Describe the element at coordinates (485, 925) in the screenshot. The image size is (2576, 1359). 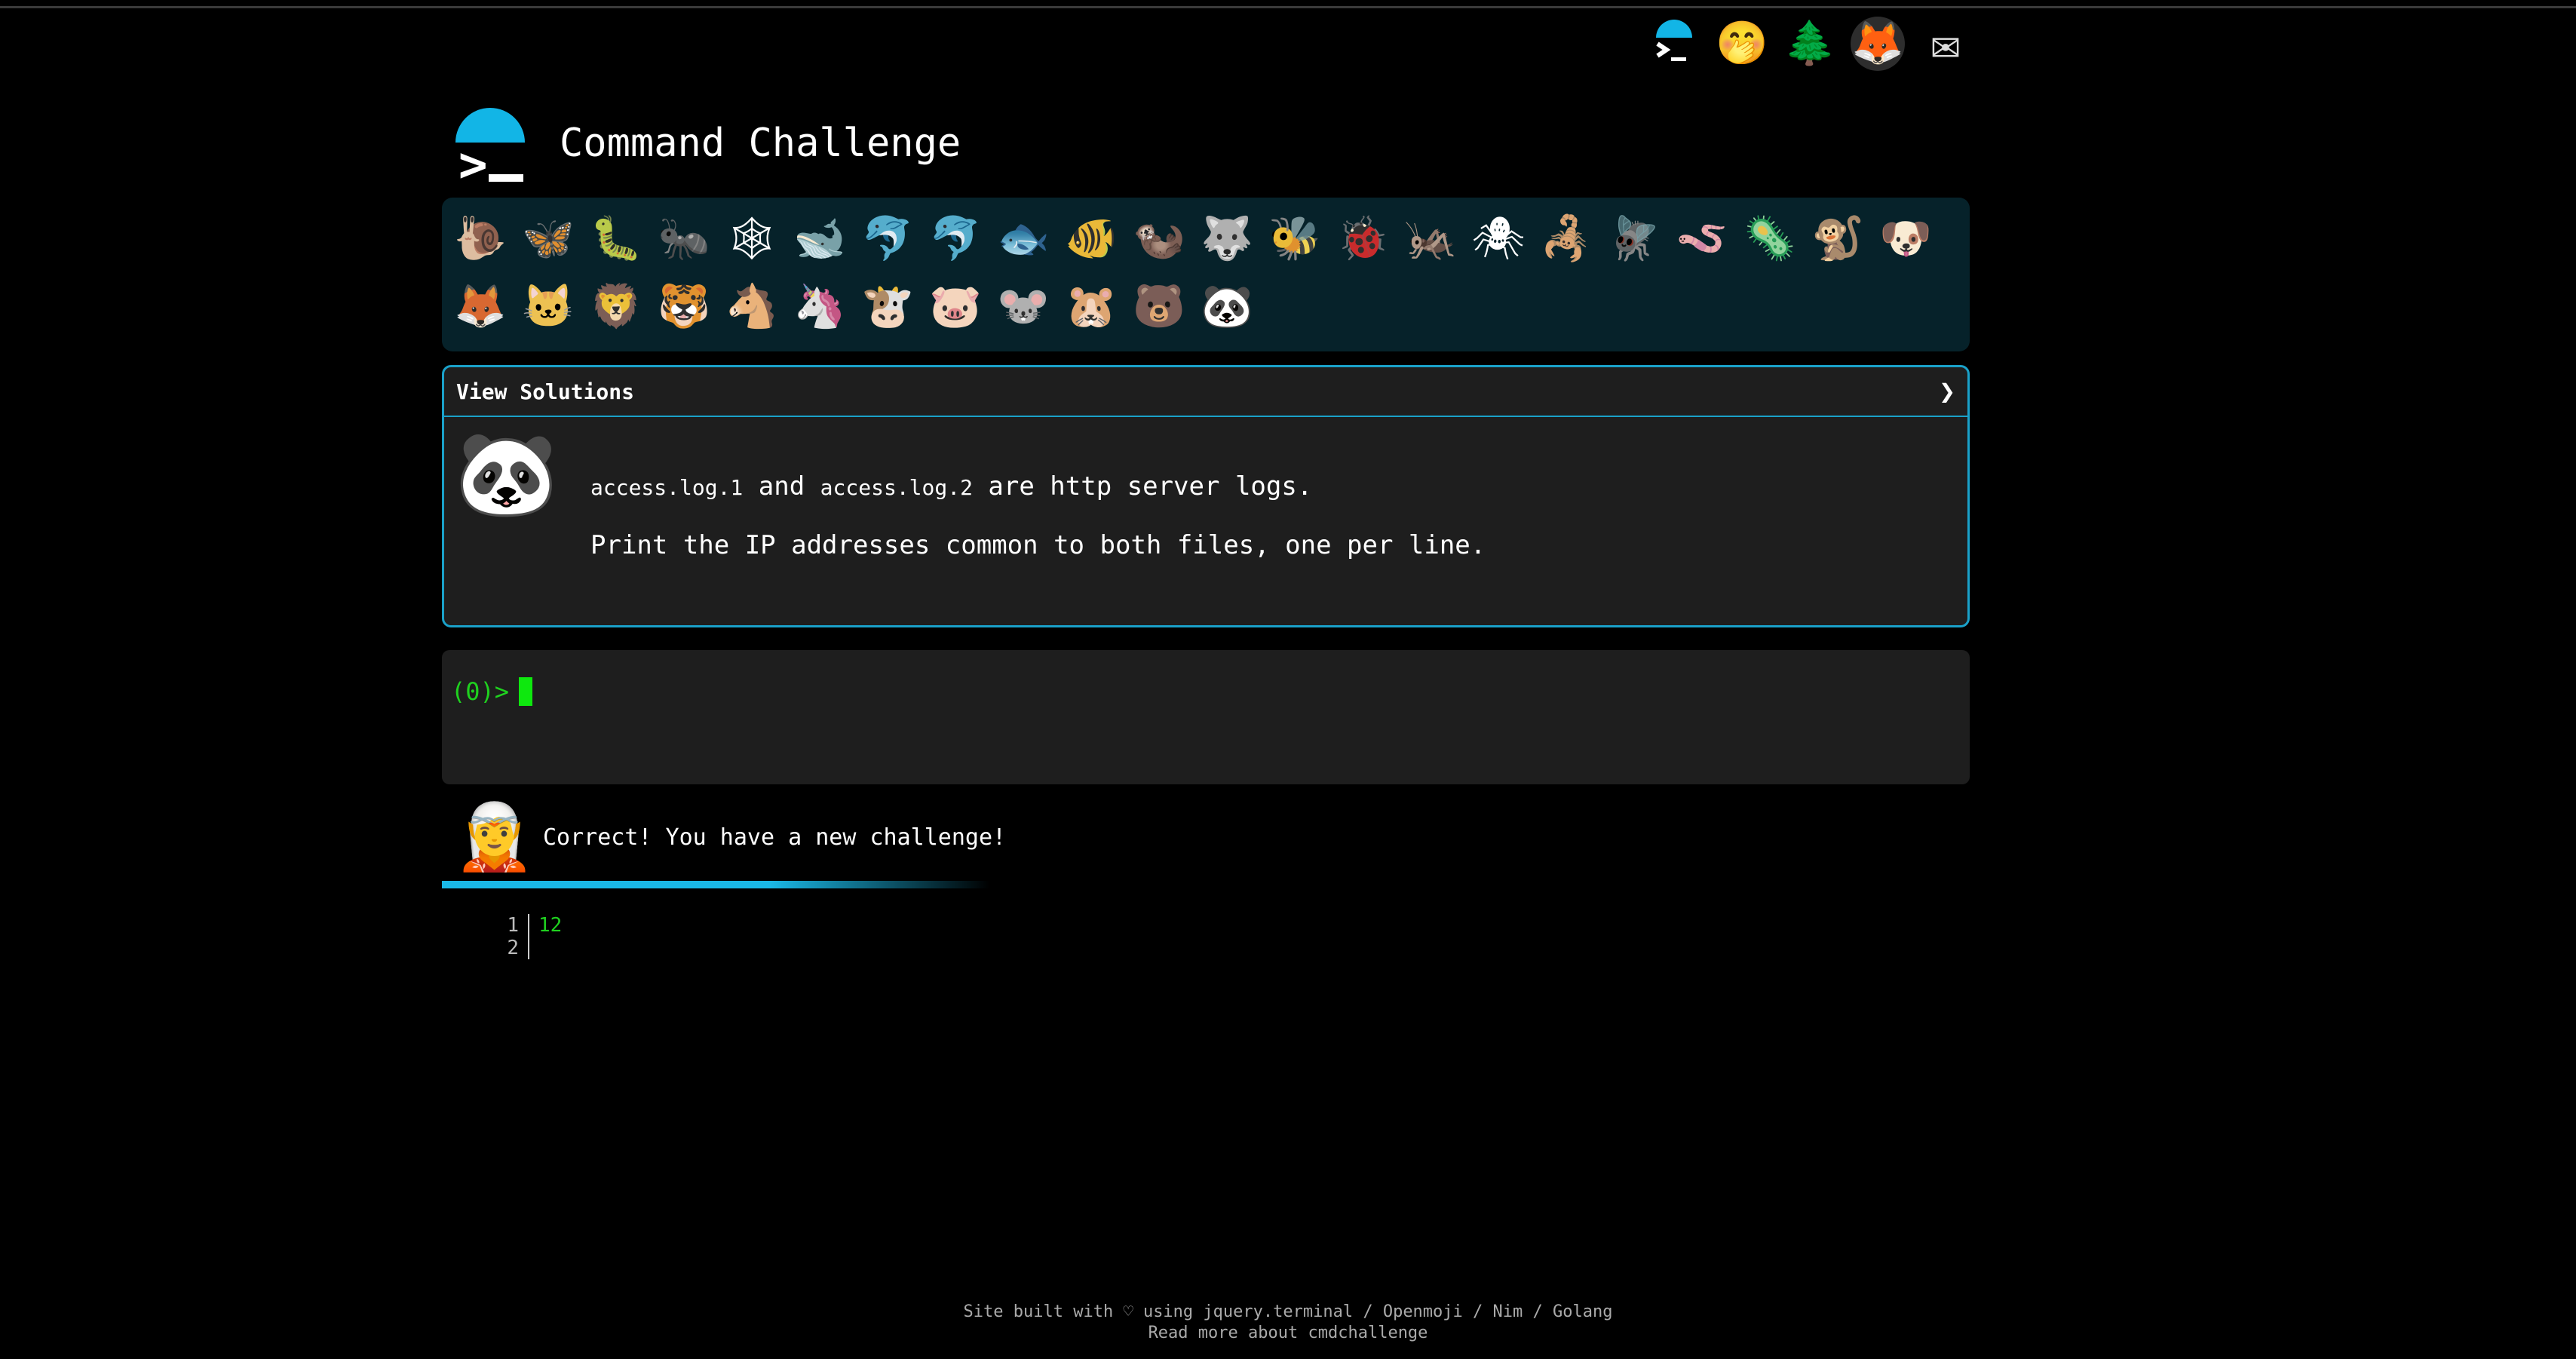
I see `line-number: 1` at that location.